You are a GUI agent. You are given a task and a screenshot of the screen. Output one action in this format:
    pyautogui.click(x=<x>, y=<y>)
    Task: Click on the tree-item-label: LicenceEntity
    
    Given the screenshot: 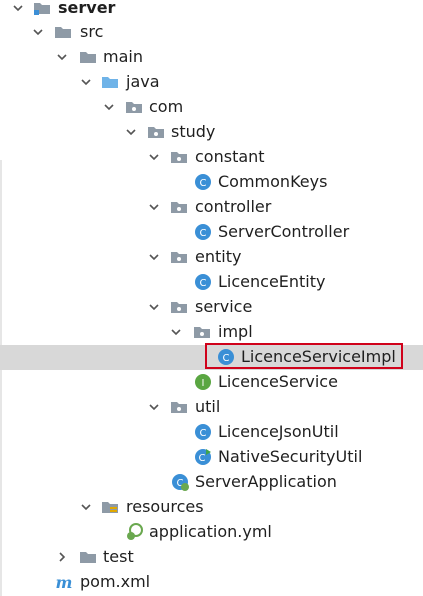 What is the action you would take?
    pyautogui.click(x=272, y=281)
    